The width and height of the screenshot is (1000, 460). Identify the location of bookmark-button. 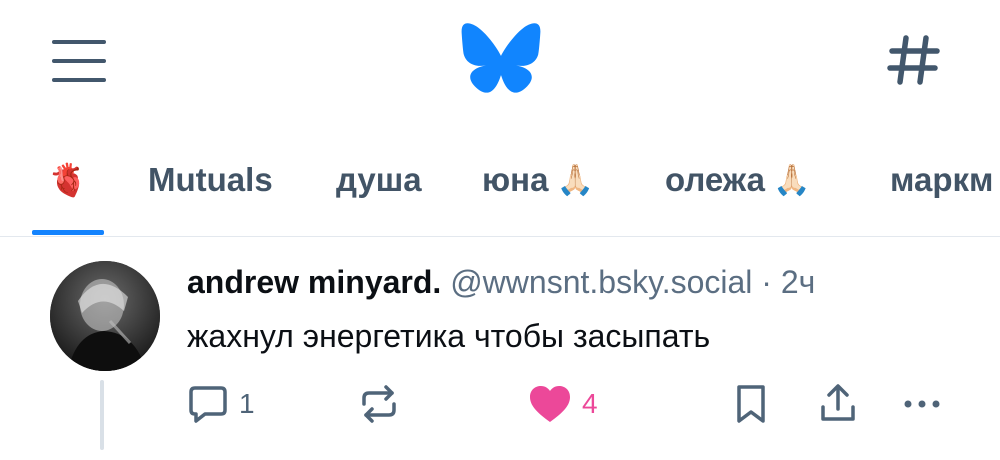
(751, 404).